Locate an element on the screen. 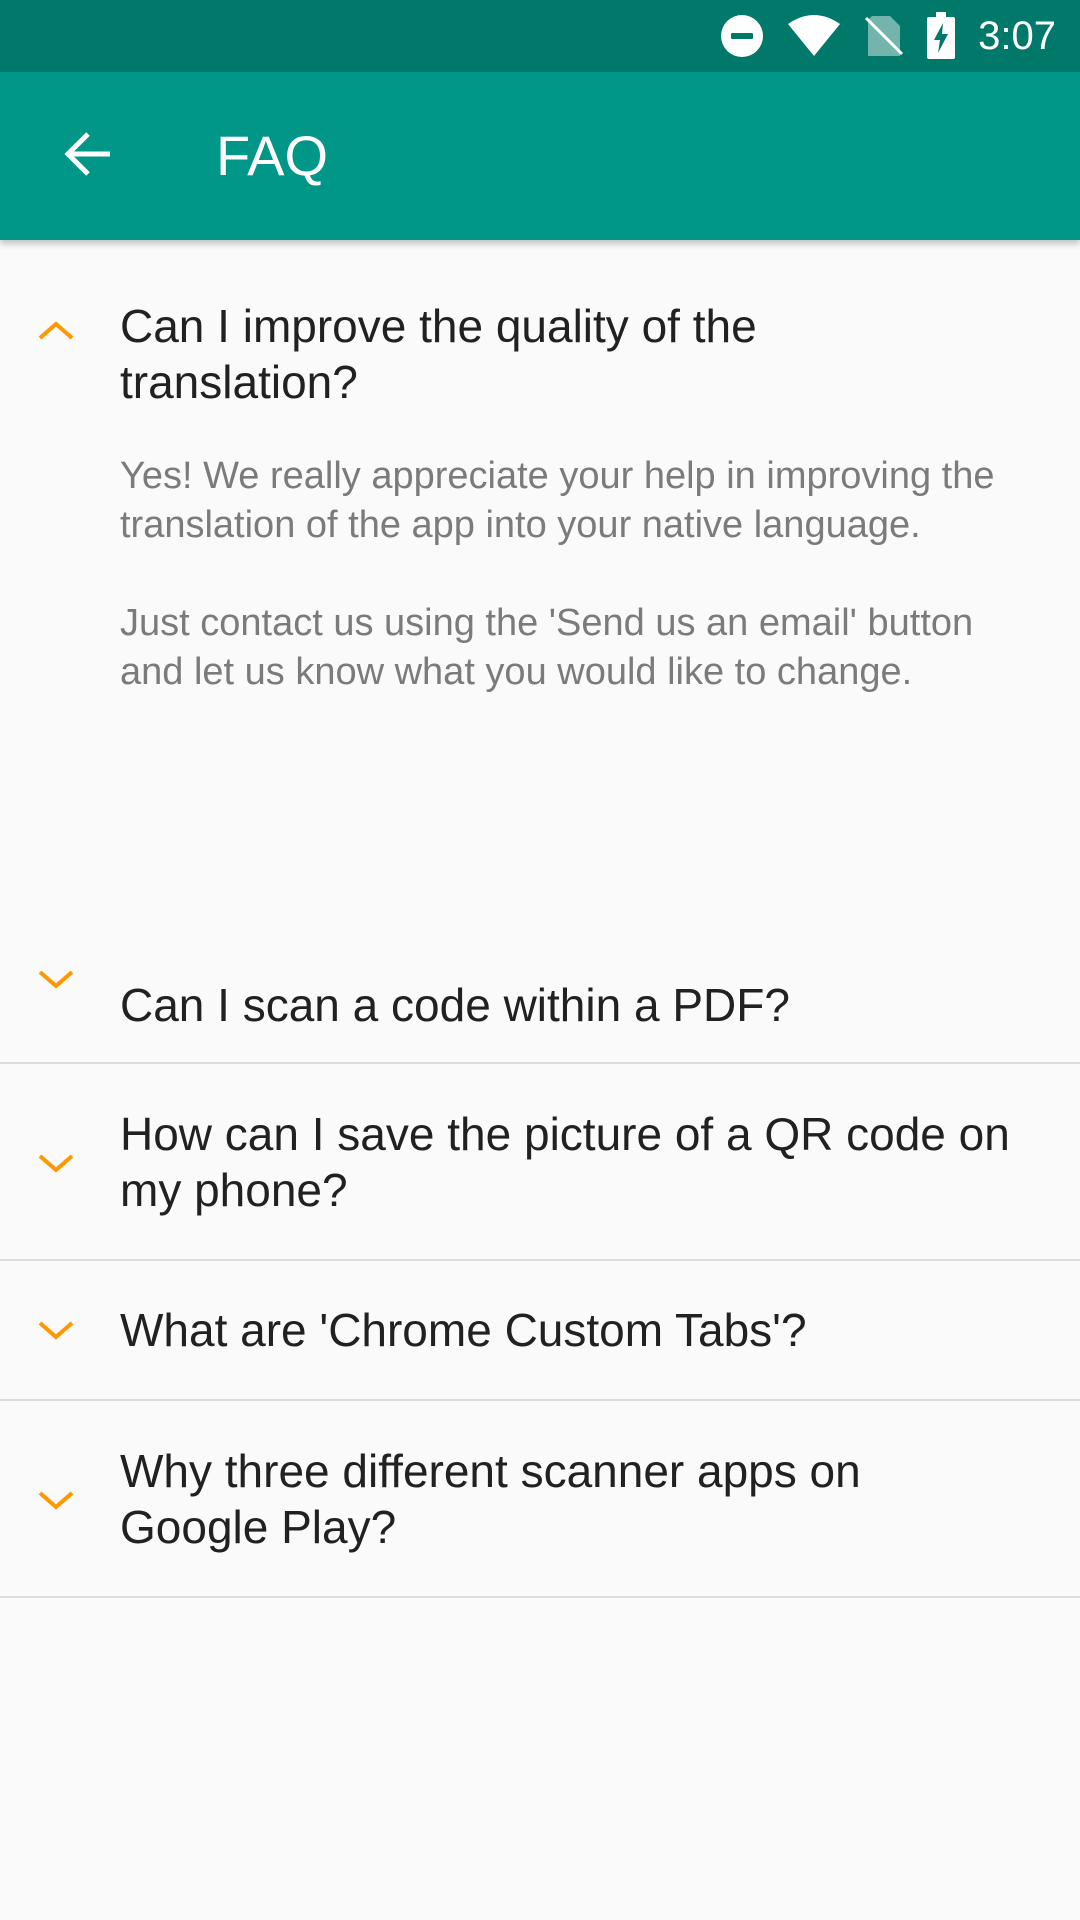 Image resolution: width=1080 pixels, height=1920 pixels. arrow-back-icon is located at coordinates (88, 156).